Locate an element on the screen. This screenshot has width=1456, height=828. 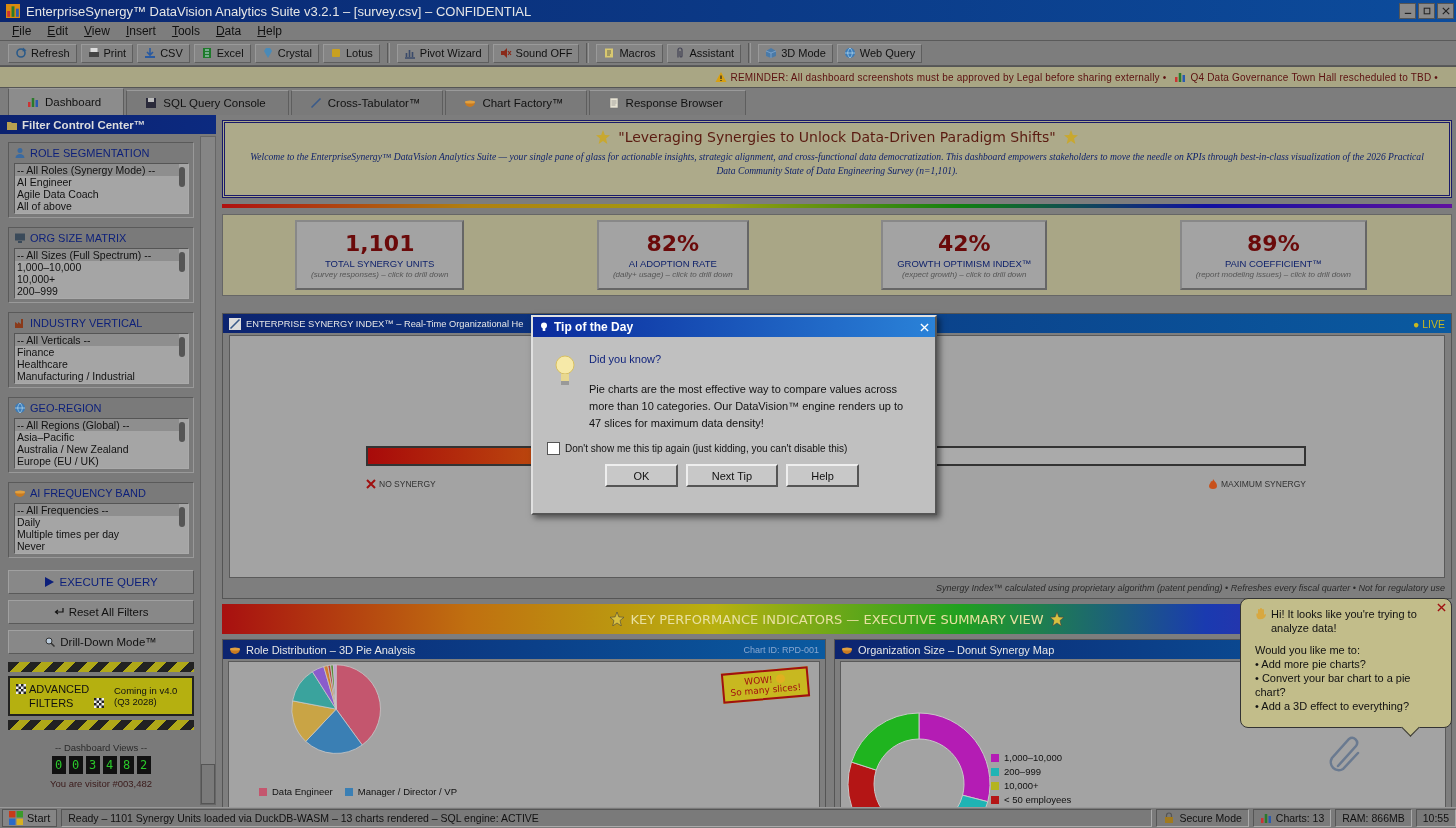
views-label: -- Dashboard Views -- is located at coordinates (101, 747).